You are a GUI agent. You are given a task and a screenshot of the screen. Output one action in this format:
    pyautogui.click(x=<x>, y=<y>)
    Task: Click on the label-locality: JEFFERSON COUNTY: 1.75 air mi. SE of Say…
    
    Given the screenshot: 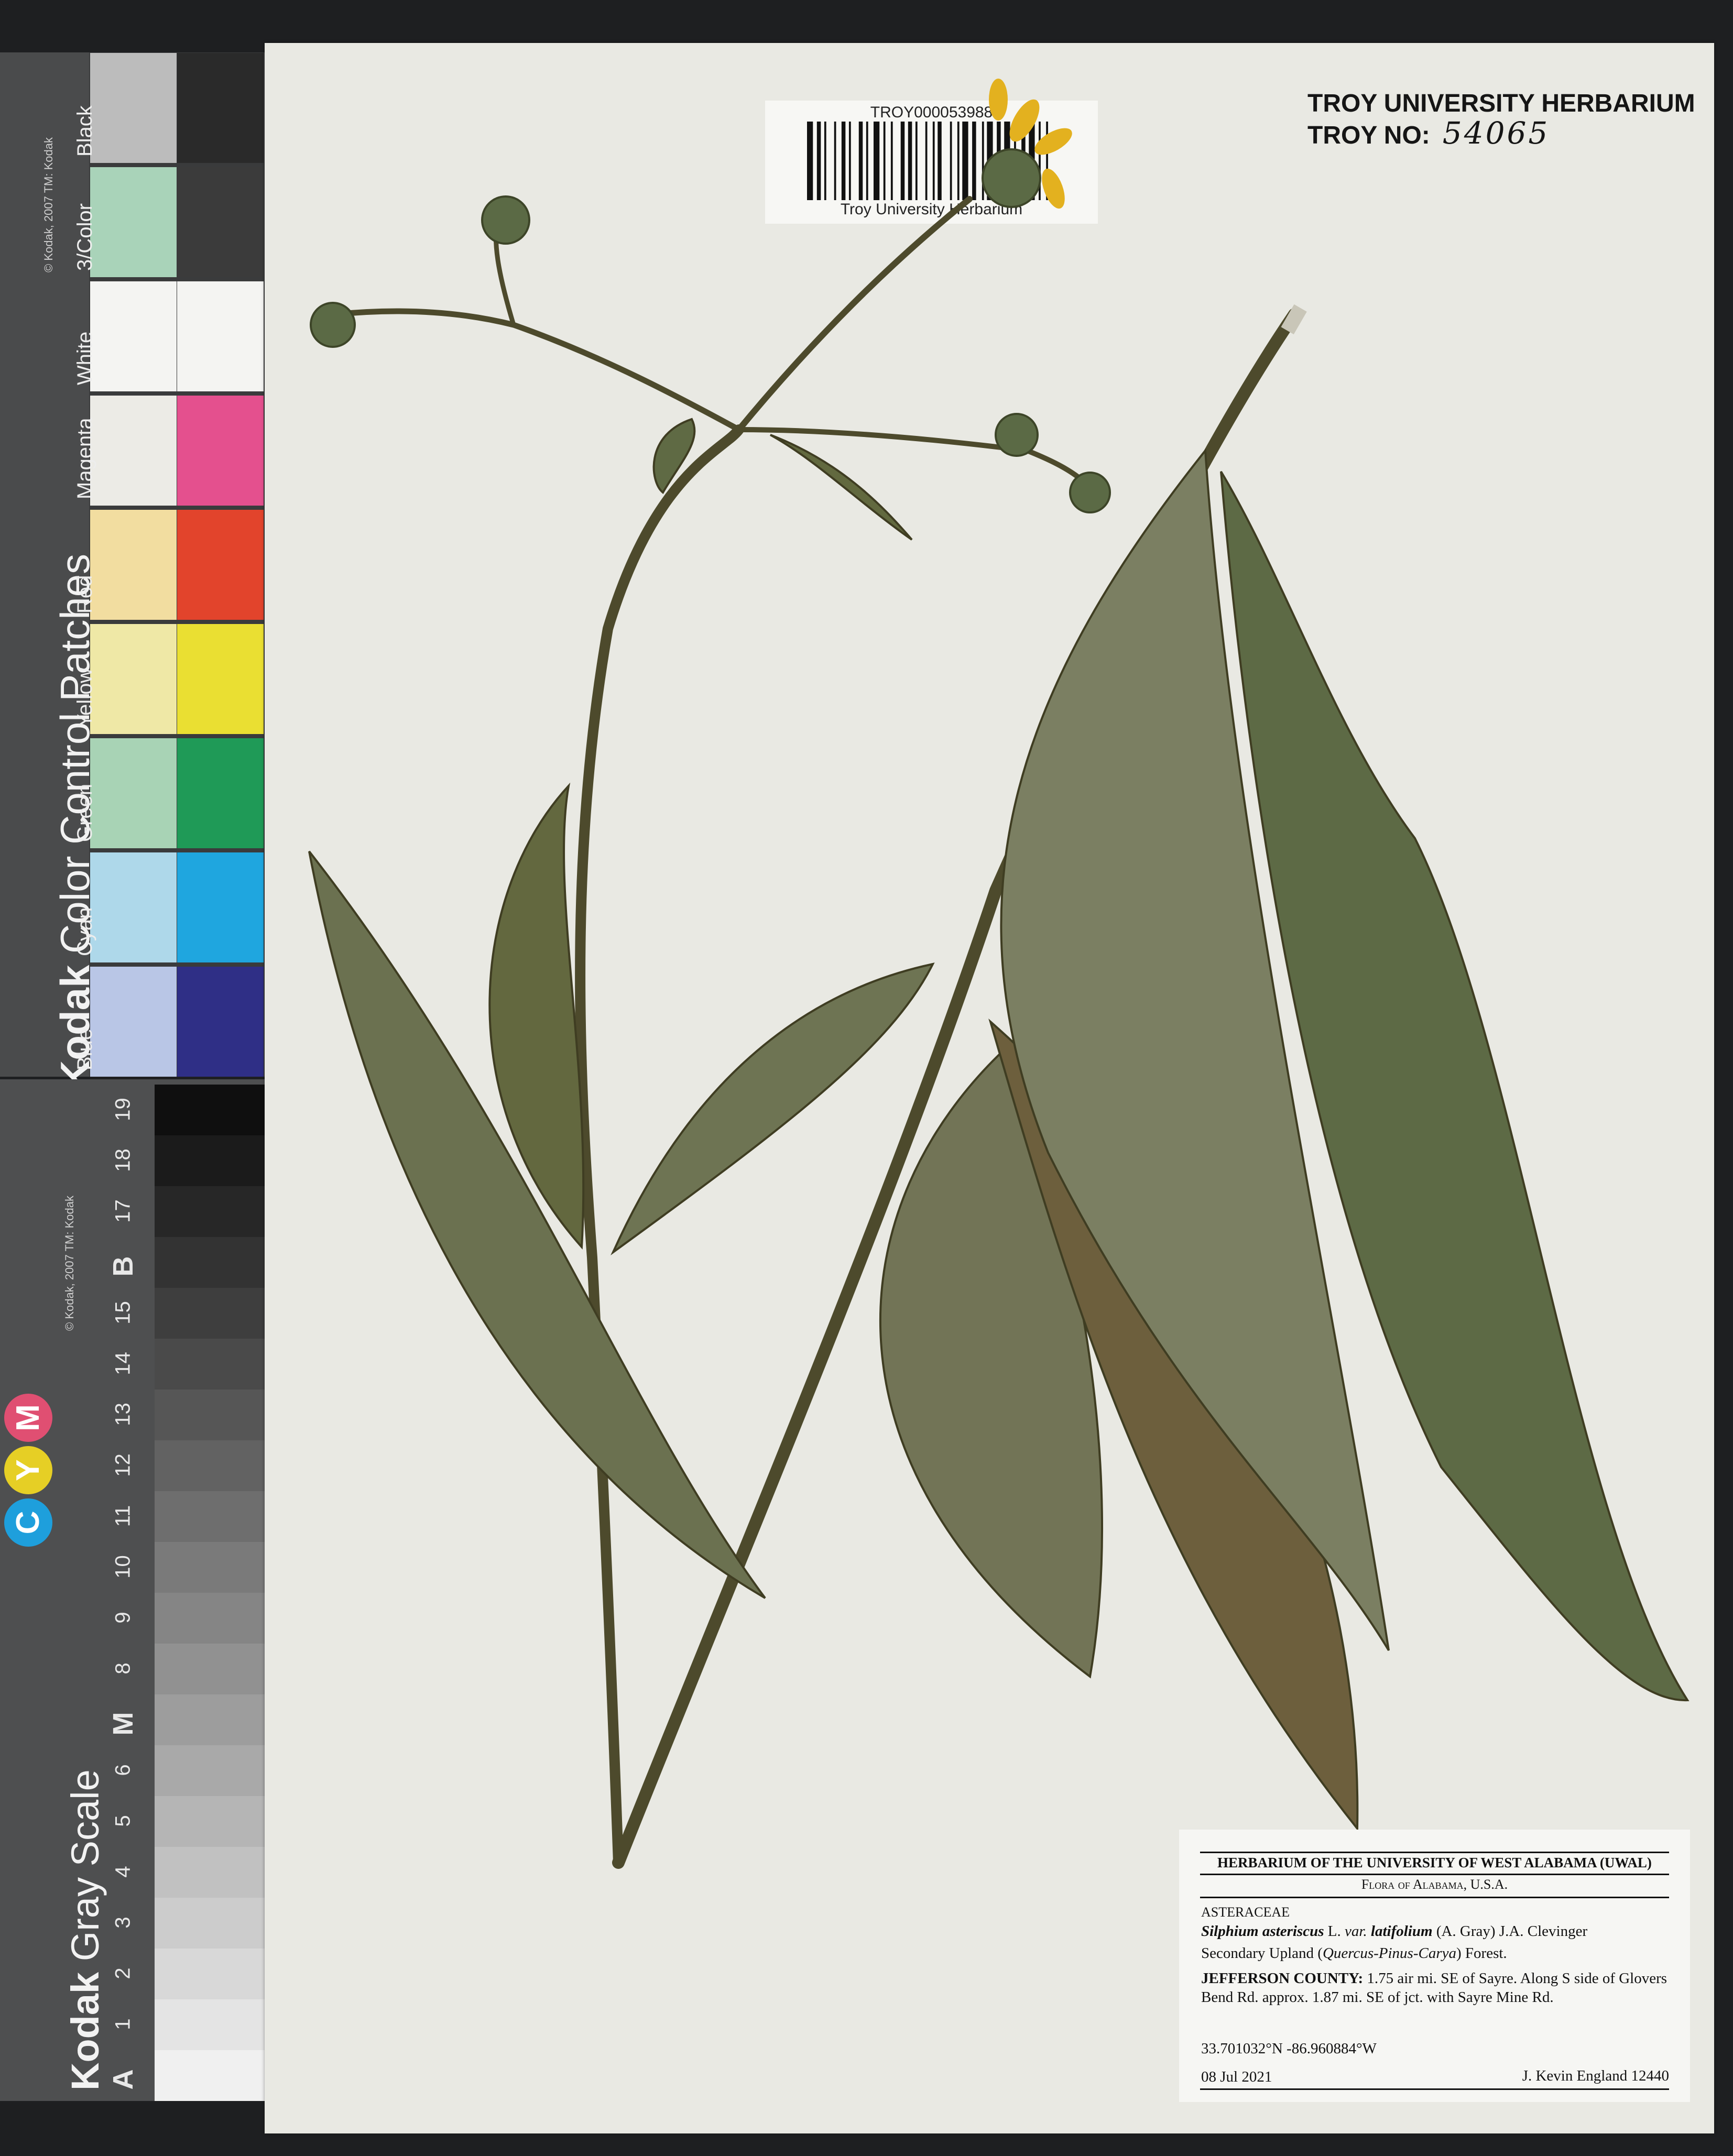 What is the action you would take?
    pyautogui.click(x=1434, y=1988)
    